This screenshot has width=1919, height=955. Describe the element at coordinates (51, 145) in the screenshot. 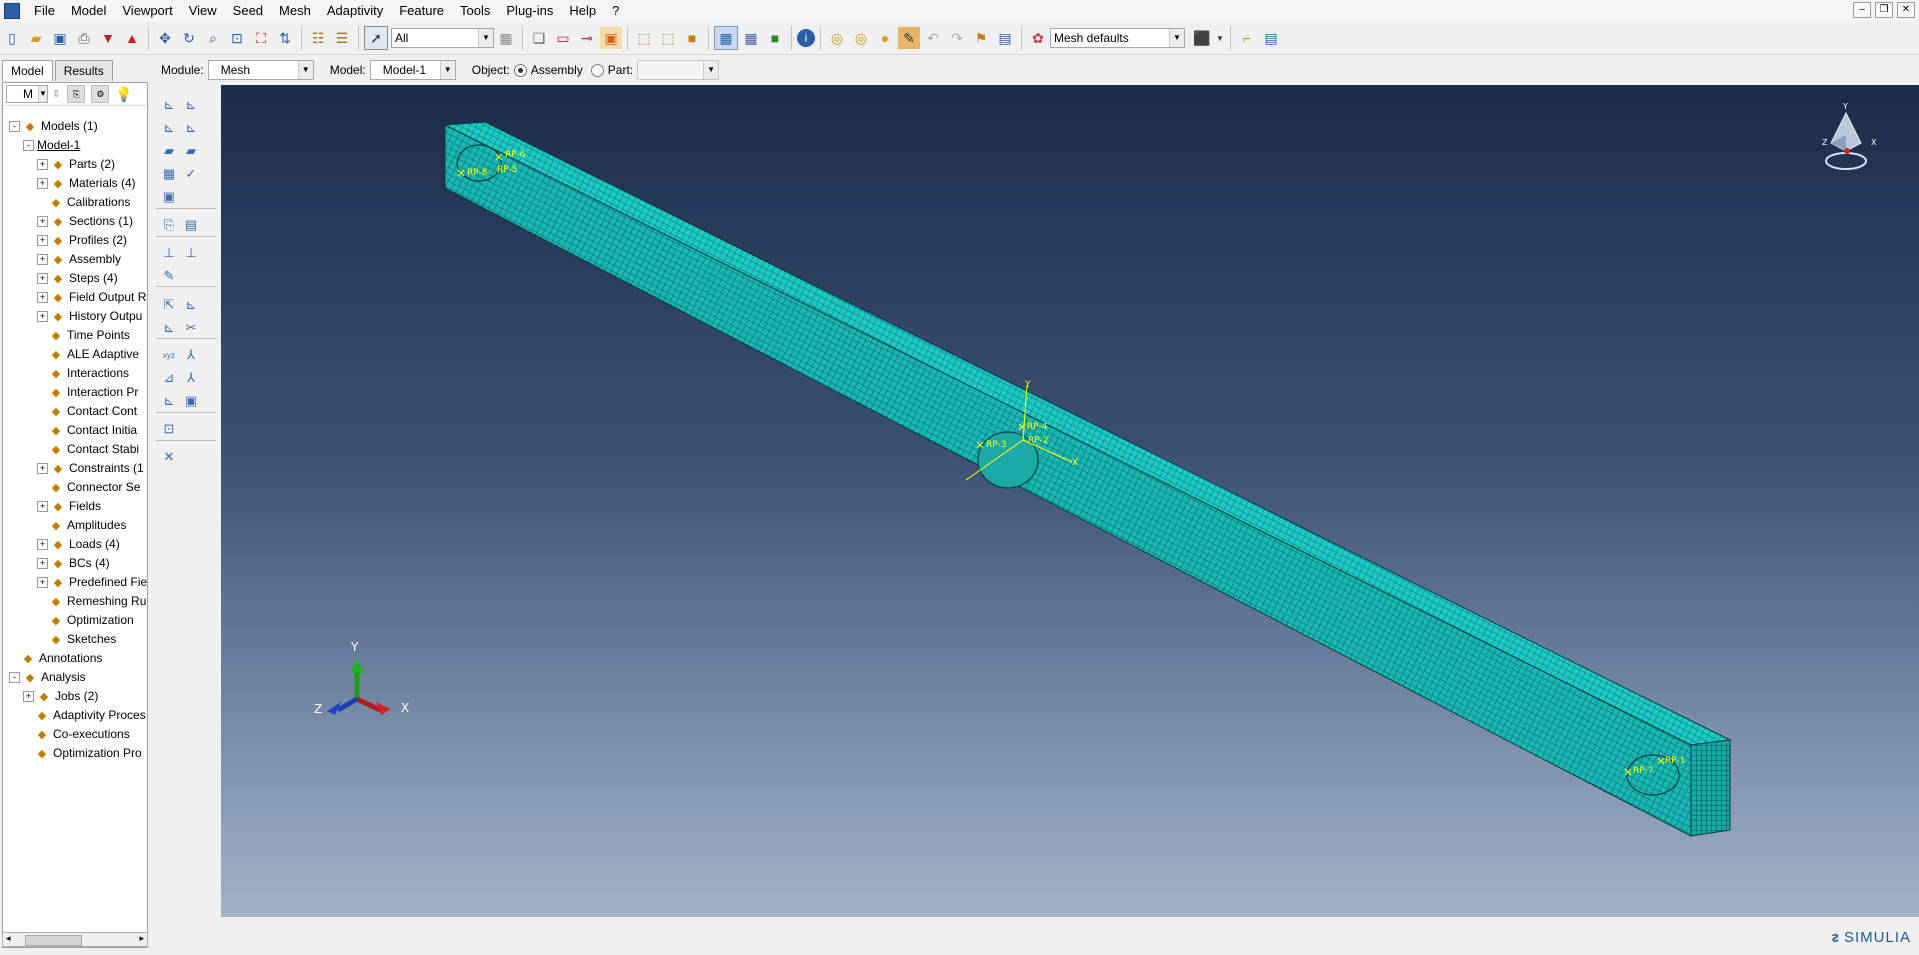

I see `tree-item: - Model-1` at that location.